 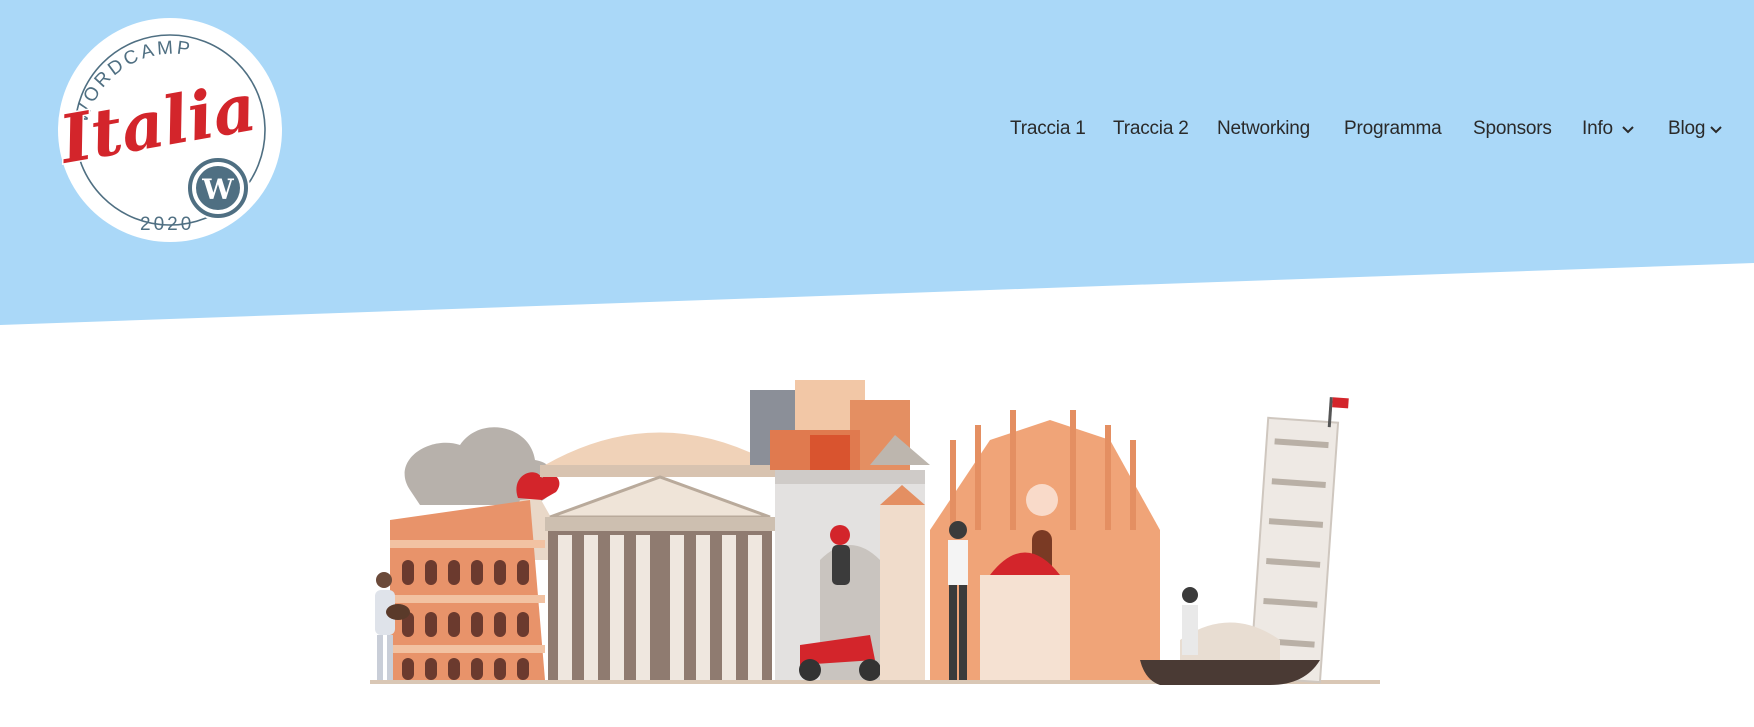 What do you see at coordinates (660, 556) in the screenshot?
I see `pantheon-illustration` at bounding box center [660, 556].